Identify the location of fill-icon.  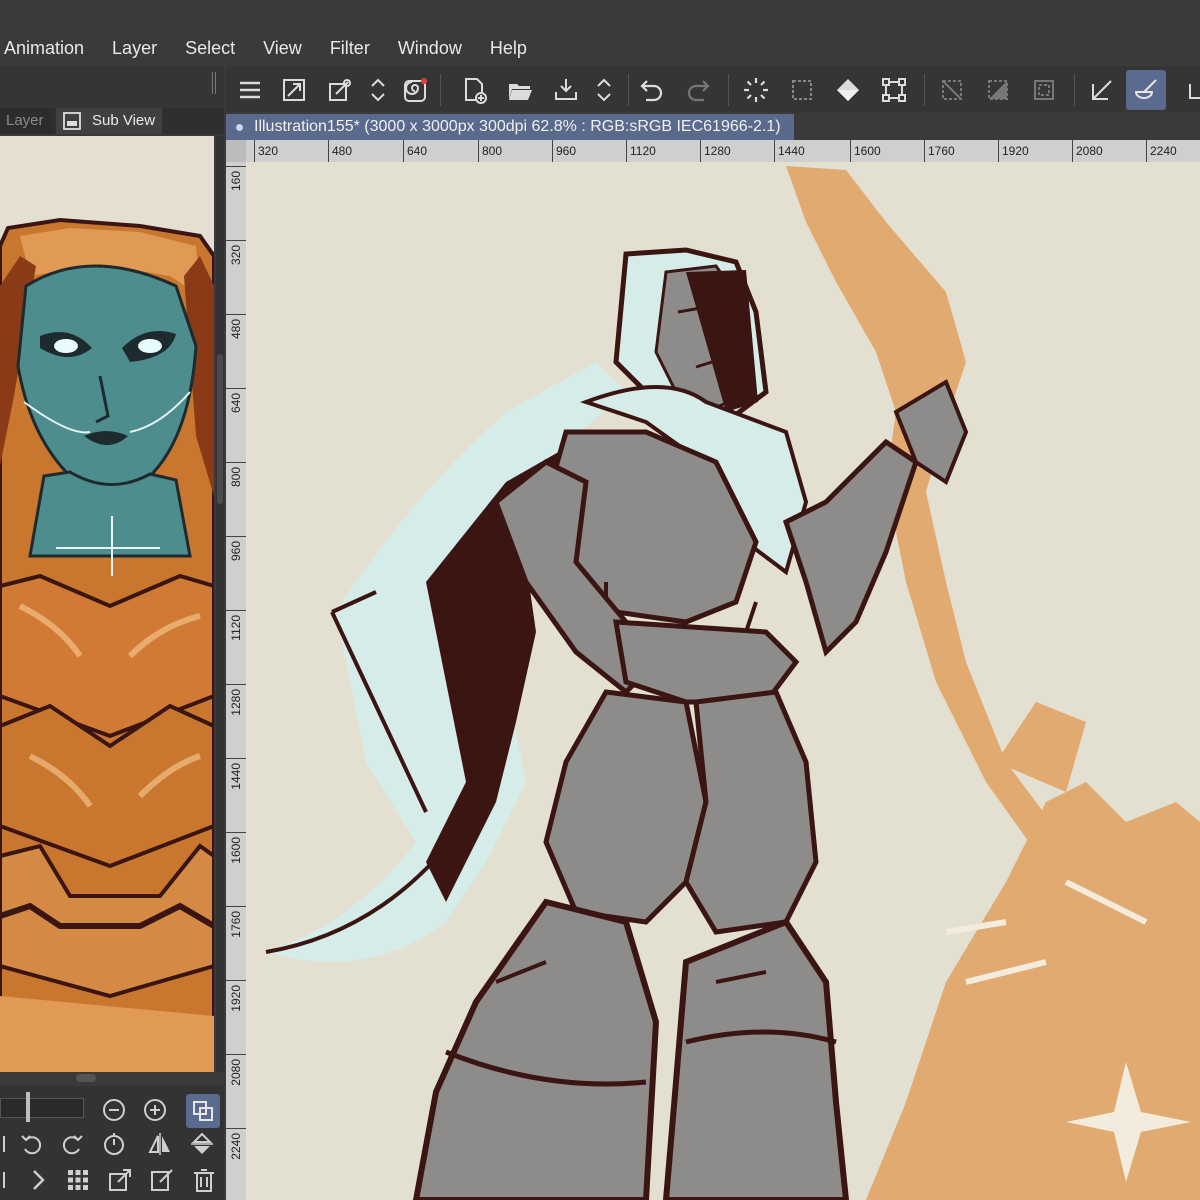
(848, 90).